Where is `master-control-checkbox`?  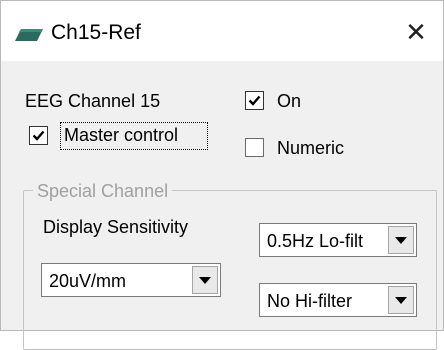
master-control-checkbox is located at coordinates (38, 135).